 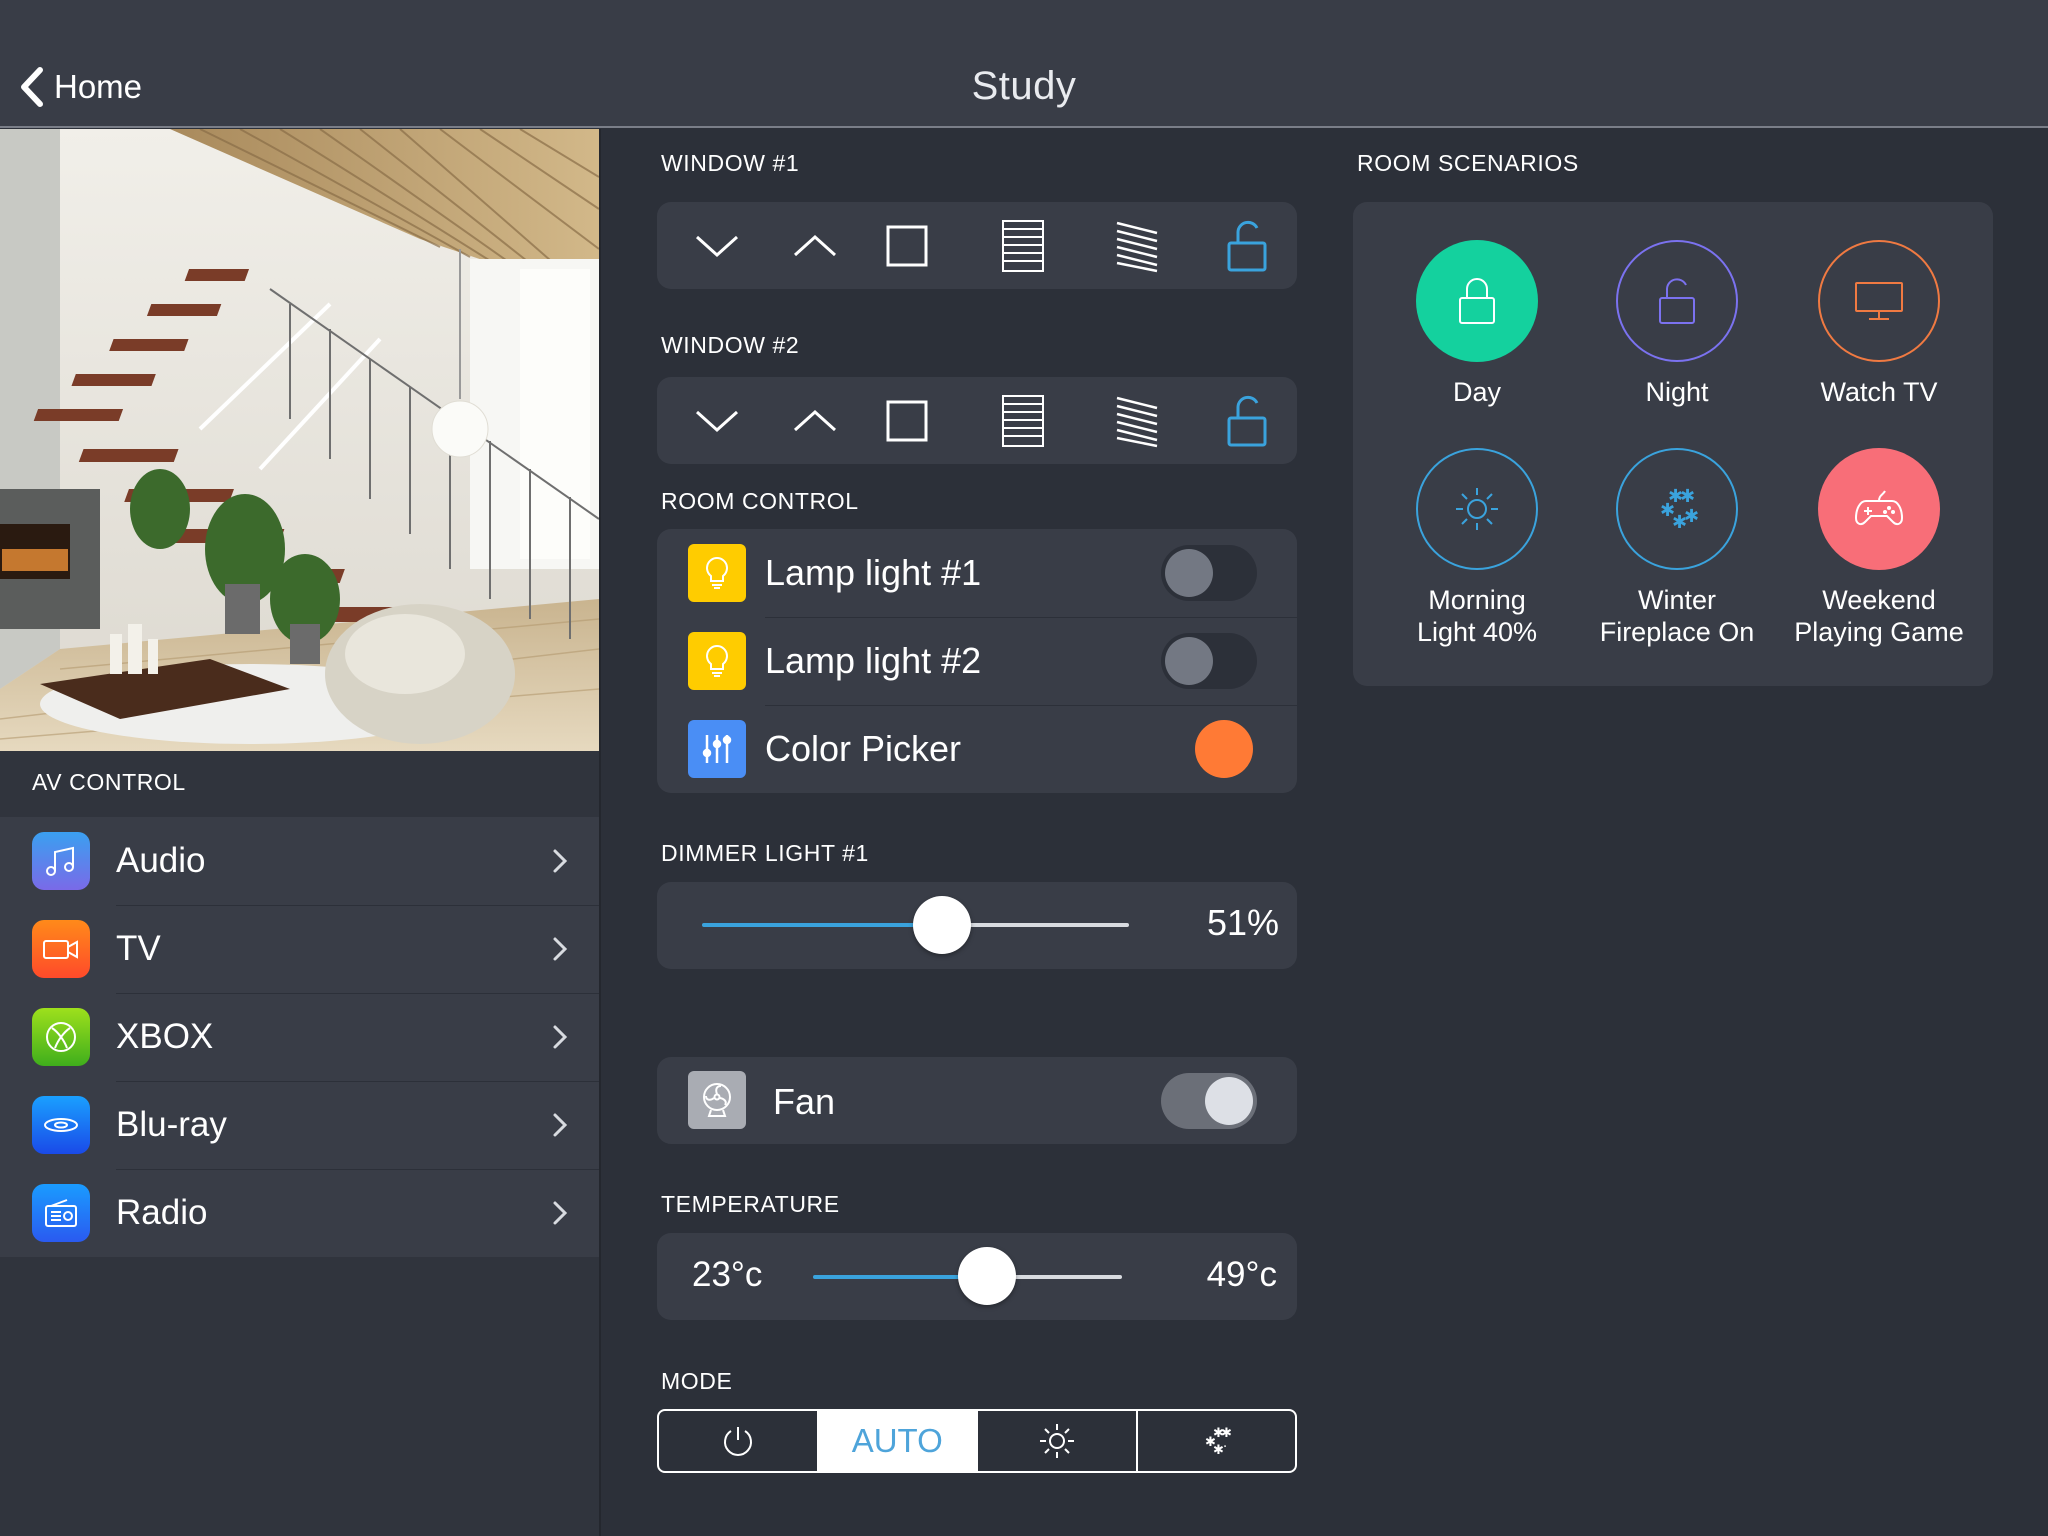 What do you see at coordinates (171, 1124) in the screenshot?
I see `av-item-label: Blu-ray` at bounding box center [171, 1124].